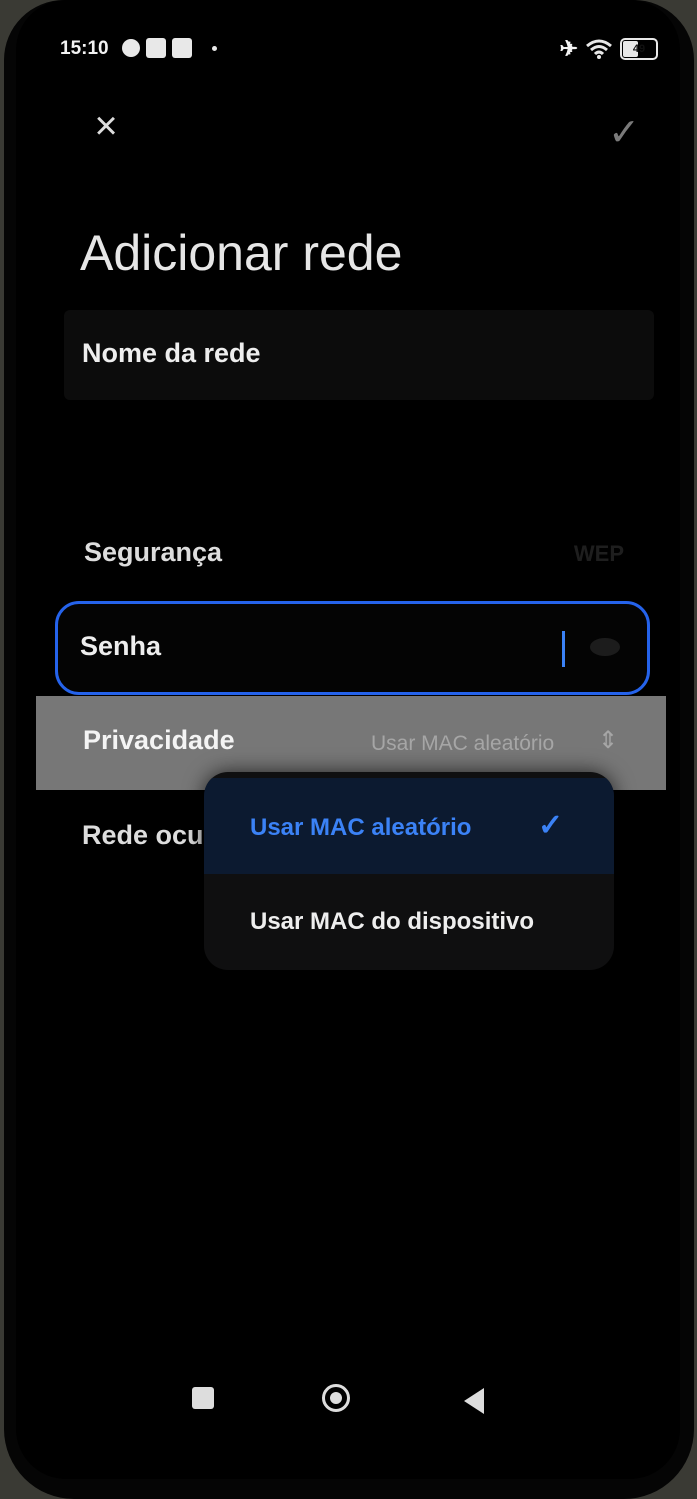 This screenshot has height=1499, width=697. Describe the element at coordinates (84, 48) in the screenshot. I see `status-time: 15:10` at that location.